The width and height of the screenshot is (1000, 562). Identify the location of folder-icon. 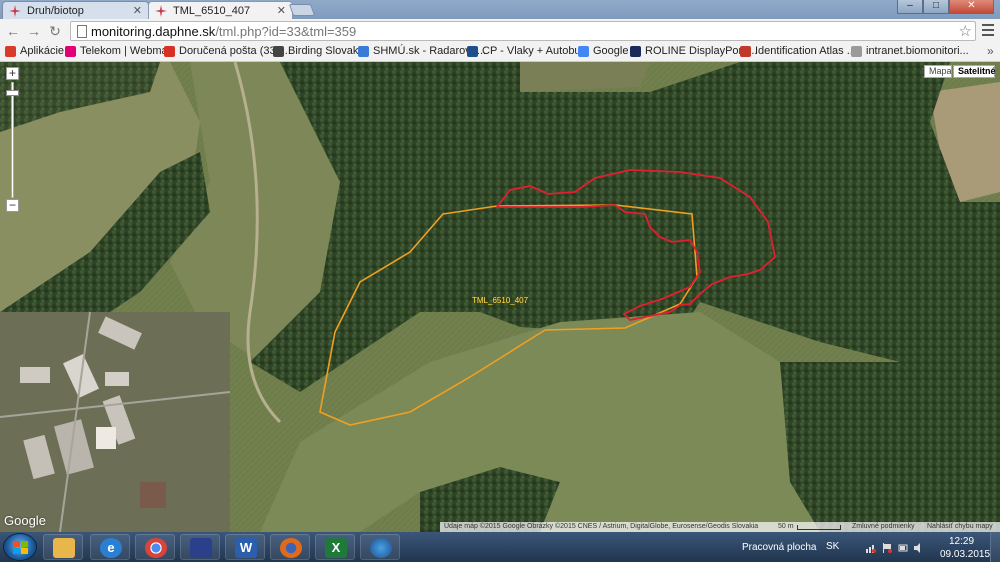
(64, 548).